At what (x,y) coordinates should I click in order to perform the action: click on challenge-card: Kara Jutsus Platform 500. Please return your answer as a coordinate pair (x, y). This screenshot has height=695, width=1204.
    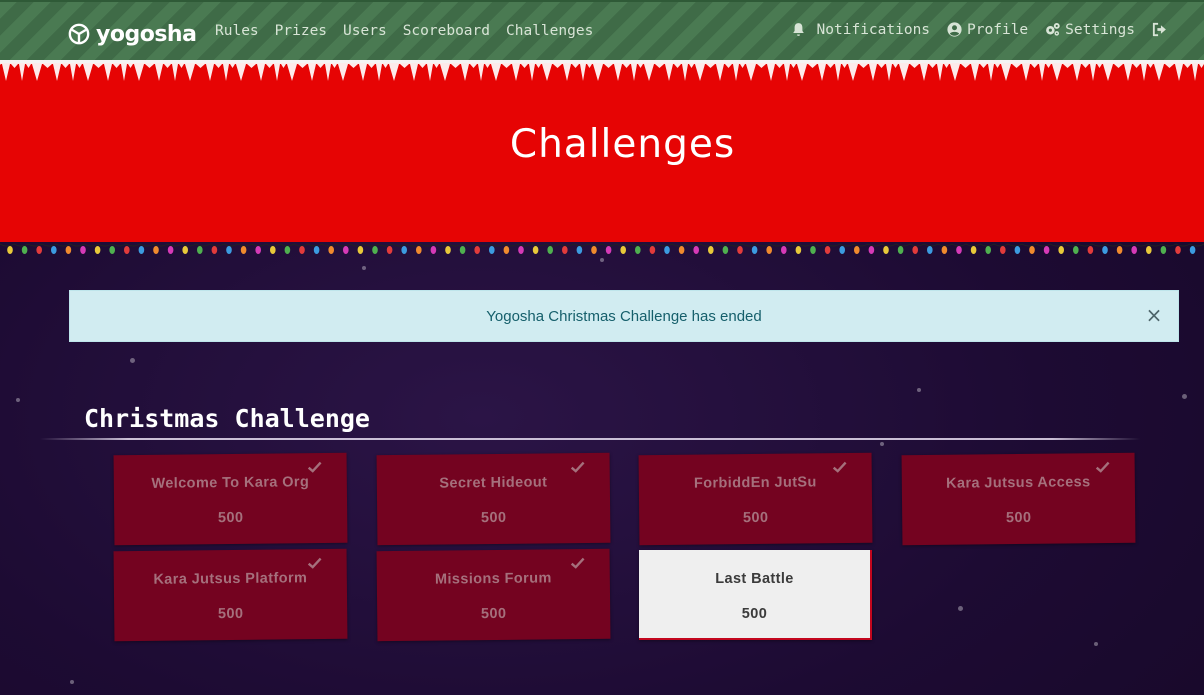
    Looking at the image, I should click on (230, 595).